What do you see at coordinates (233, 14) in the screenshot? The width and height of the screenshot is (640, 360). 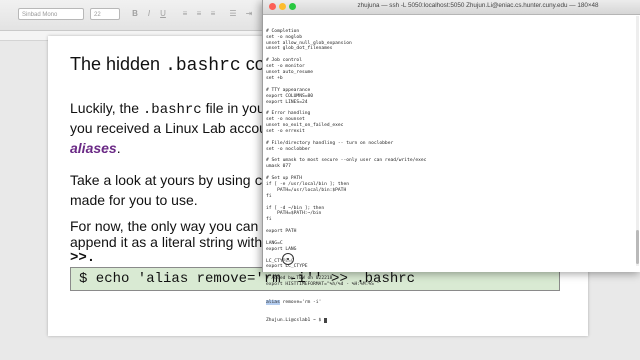 I see `list-icon: ☰` at bounding box center [233, 14].